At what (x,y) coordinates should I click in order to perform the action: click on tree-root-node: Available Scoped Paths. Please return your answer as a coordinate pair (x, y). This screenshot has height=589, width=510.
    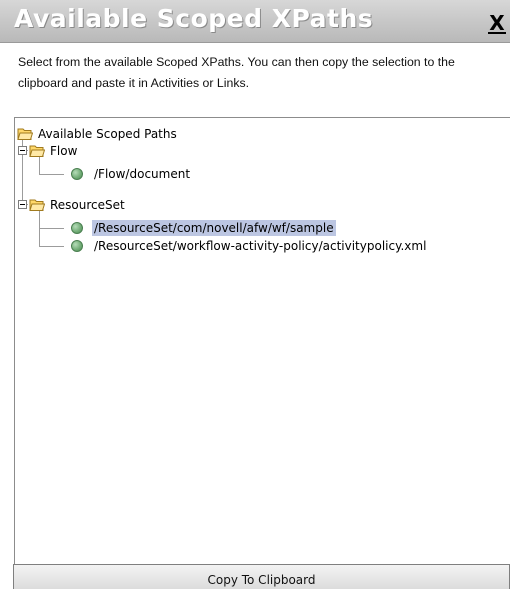
    Looking at the image, I should click on (98, 134).